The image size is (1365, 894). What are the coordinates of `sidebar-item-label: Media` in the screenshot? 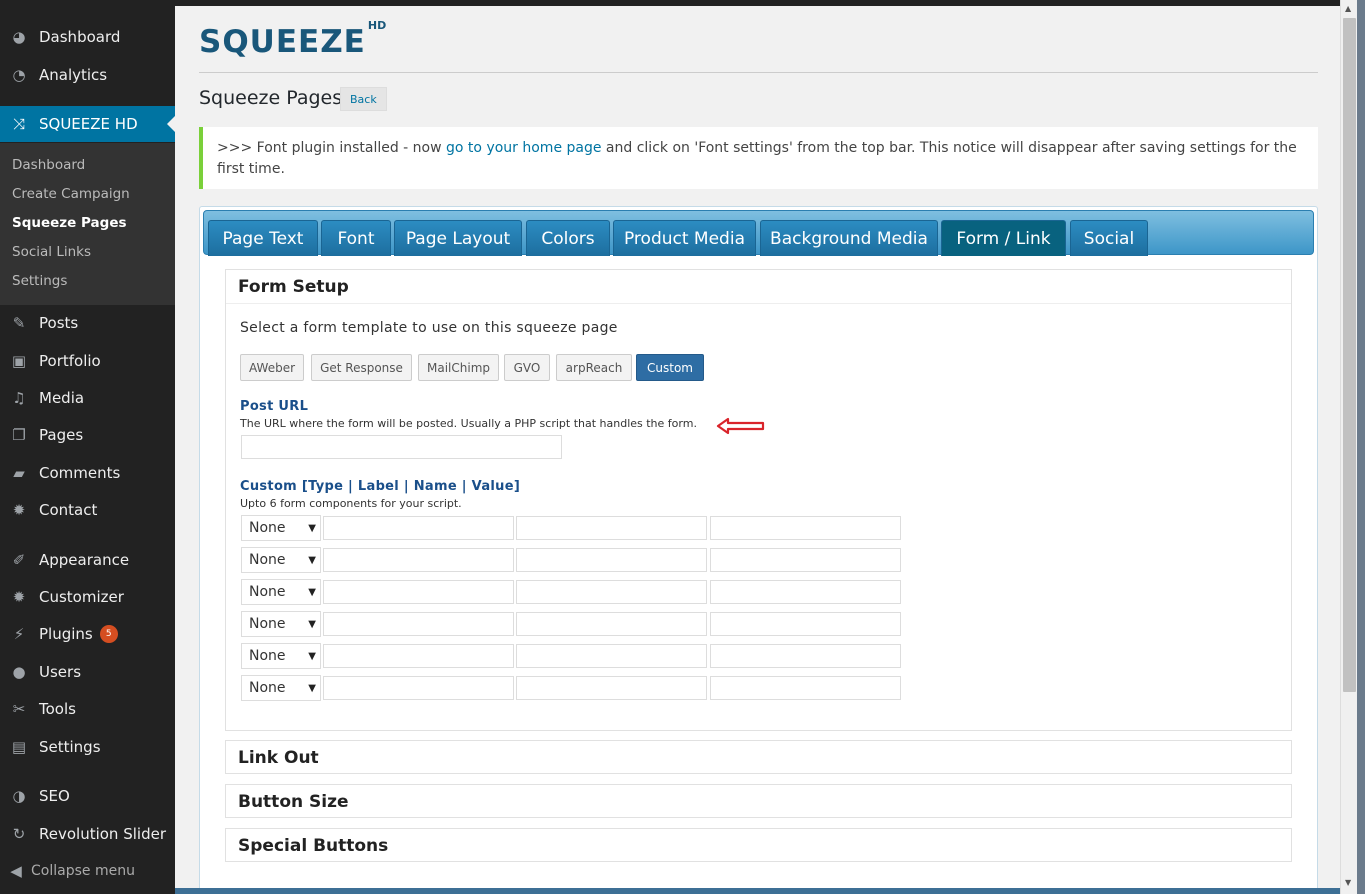 It's located at (62, 398).